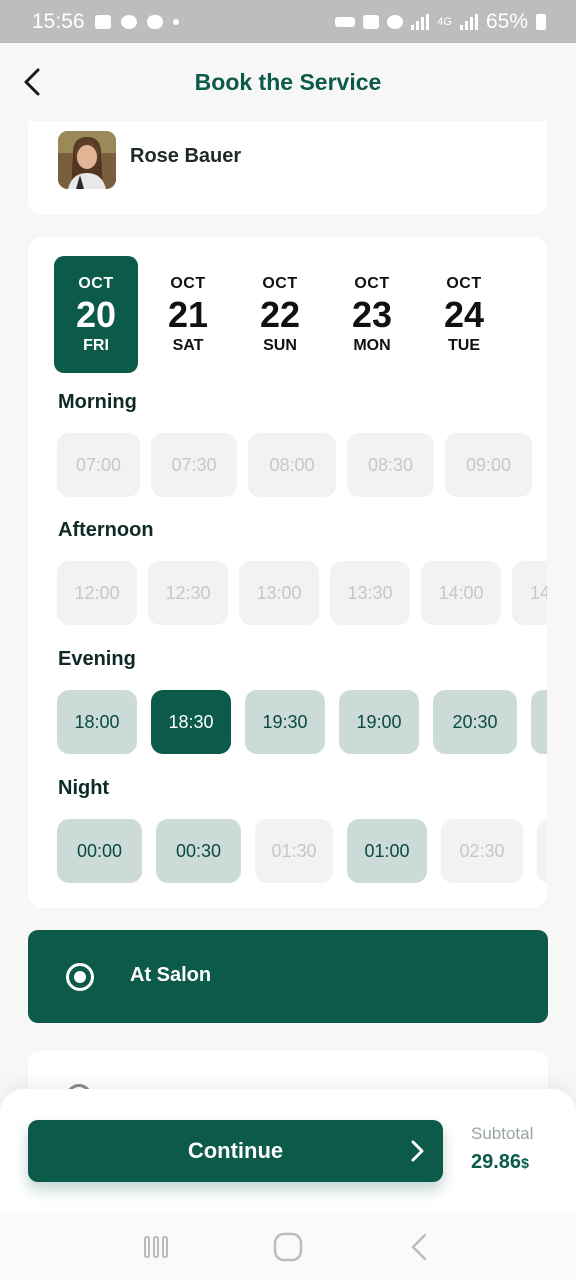 The width and height of the screenshot is (576, 1280). What do you see at coordinates (191, 722) in the screenshot?
I see `time-slot-selected: 18:30` at bounding box center [191, 722].